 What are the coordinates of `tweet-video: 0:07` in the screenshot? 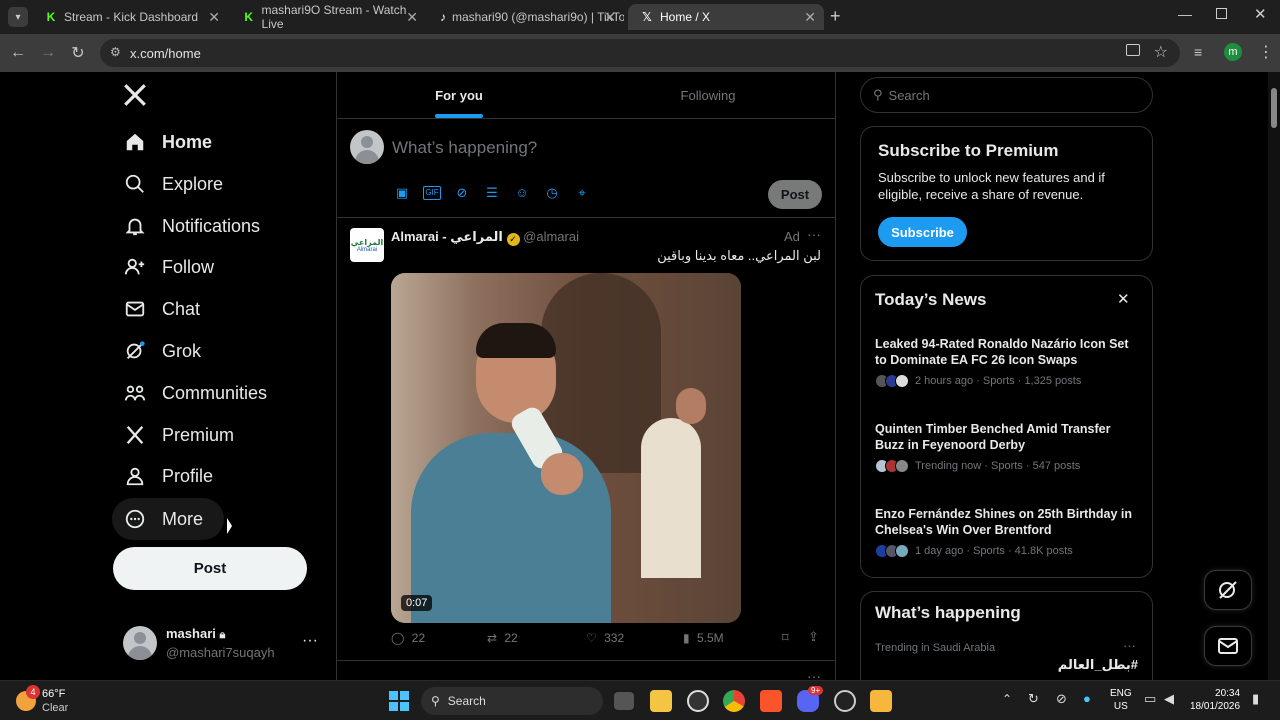 It's located at (566, 448).